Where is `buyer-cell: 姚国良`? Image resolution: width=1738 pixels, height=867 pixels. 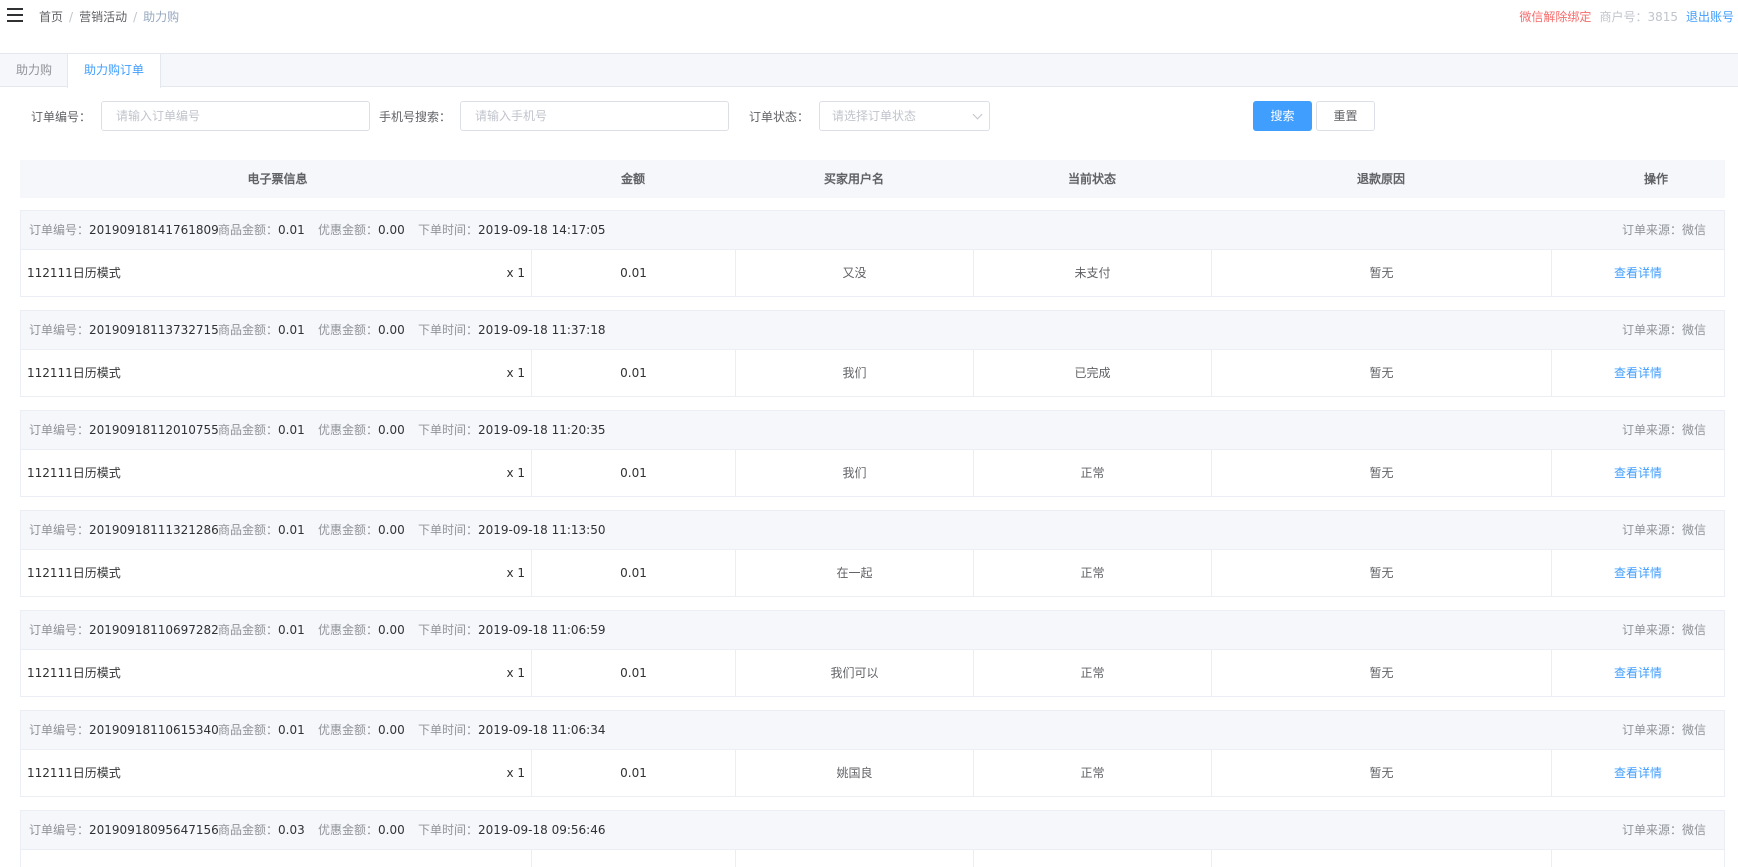 buyer-cell: 姚国良 is located at coordinates (855, 773).